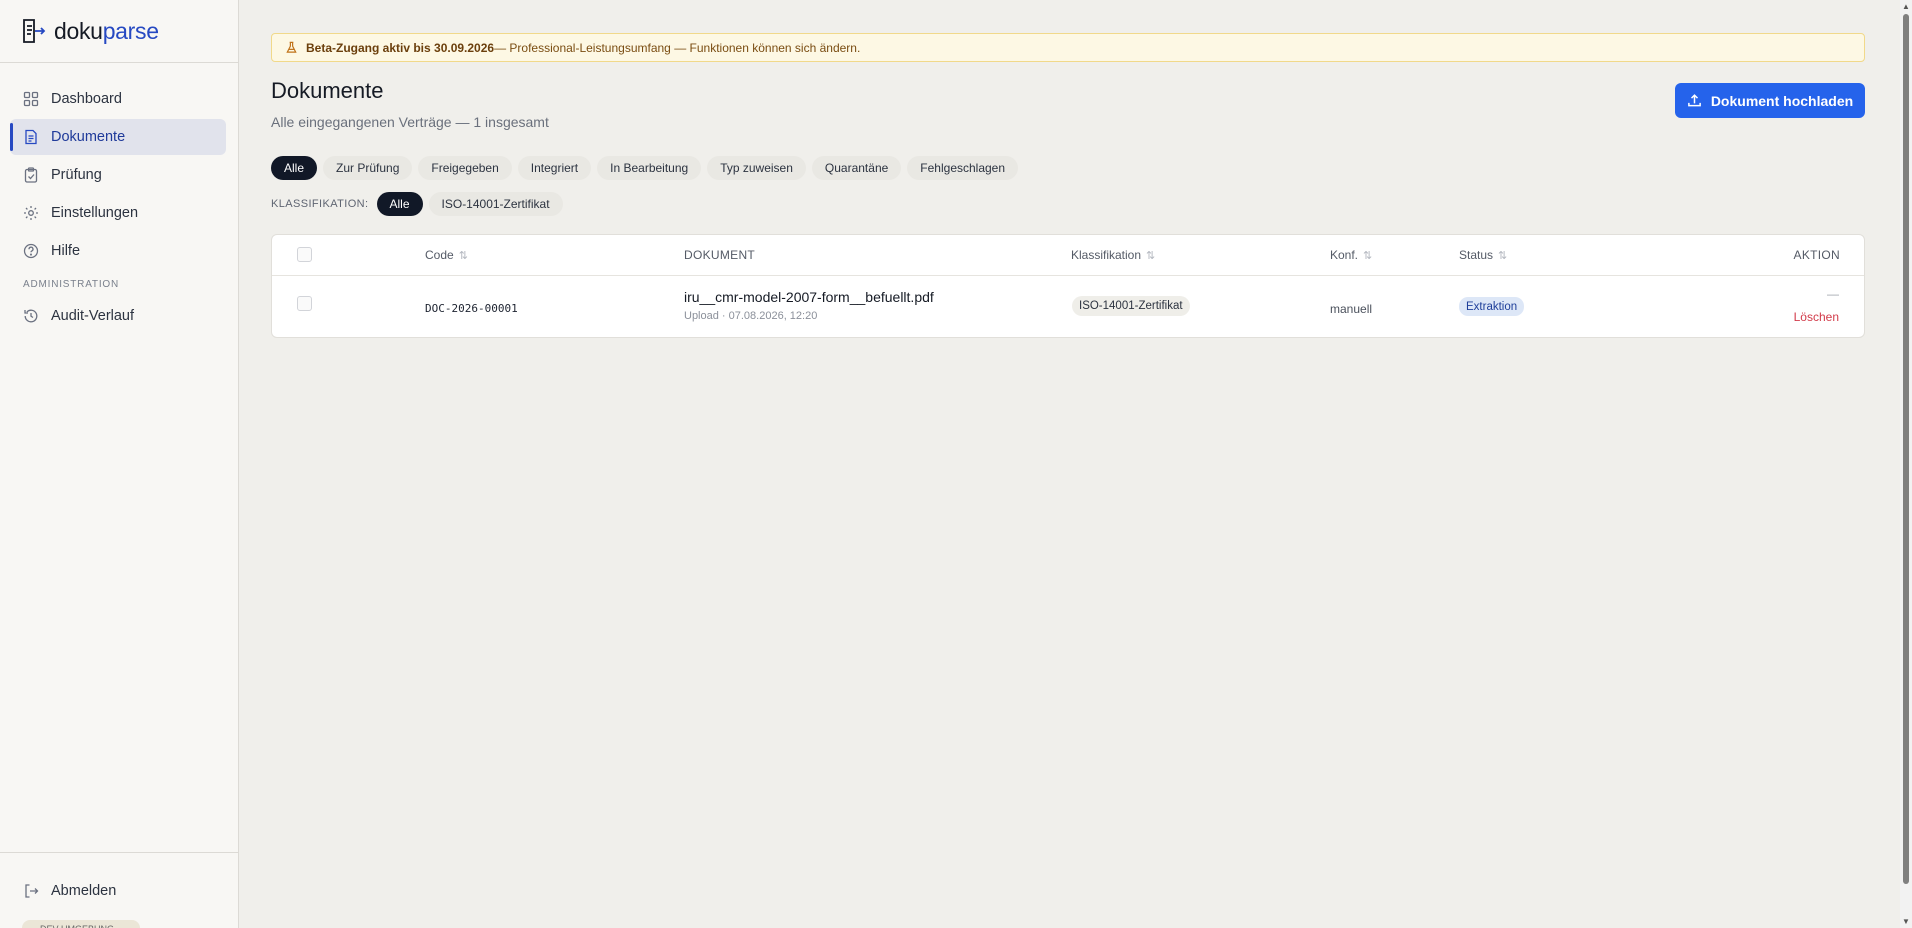 The height and width of the screenshot is (928, 1912). What do you see at coordinates (1351, 255) in the screenshot?
I see `column-confidence: Konf. ⇅` at bounding box center [1351, 255].